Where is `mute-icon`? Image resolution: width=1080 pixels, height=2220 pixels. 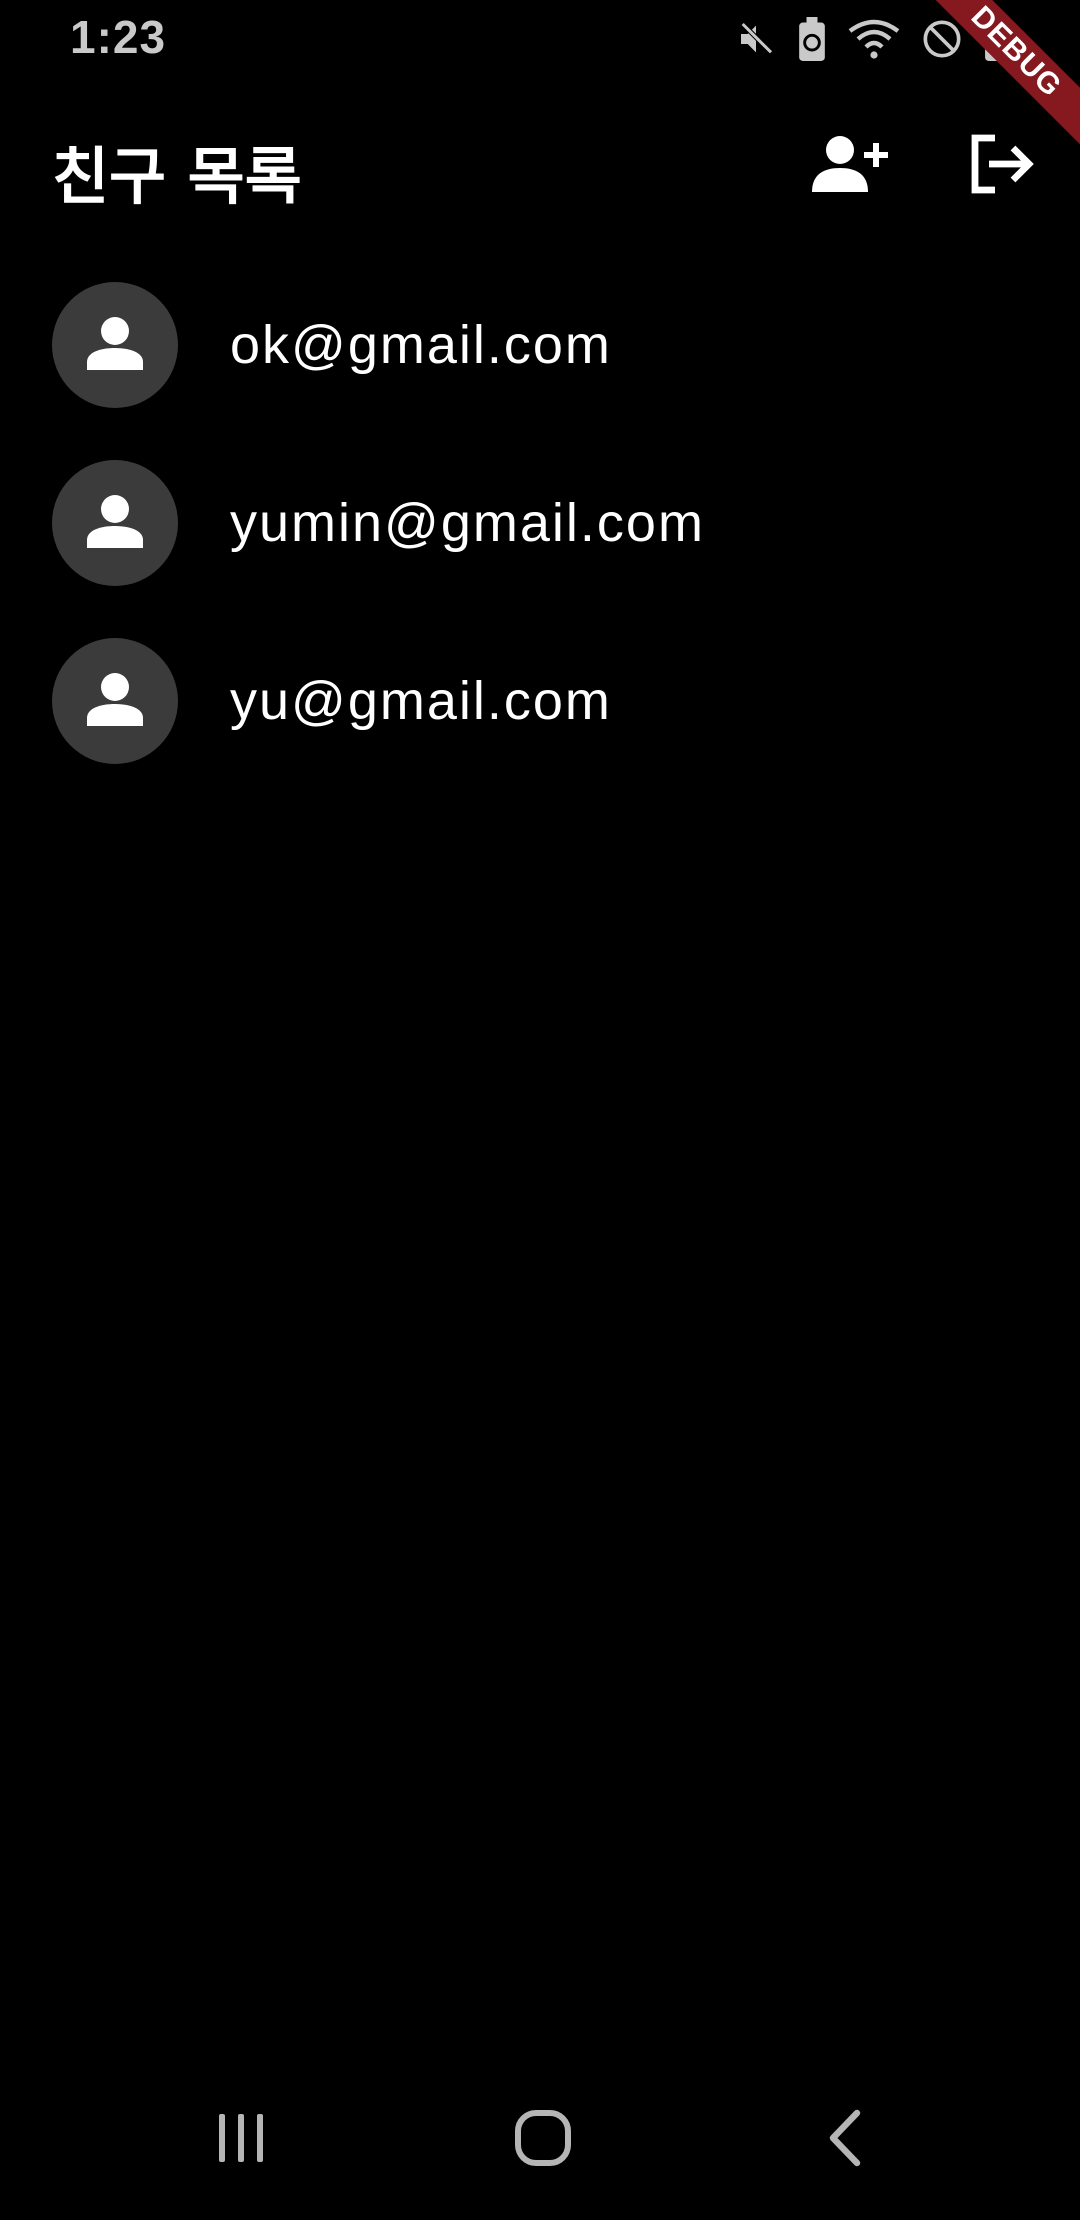
mute-icon is located at coordinates (756, 39).